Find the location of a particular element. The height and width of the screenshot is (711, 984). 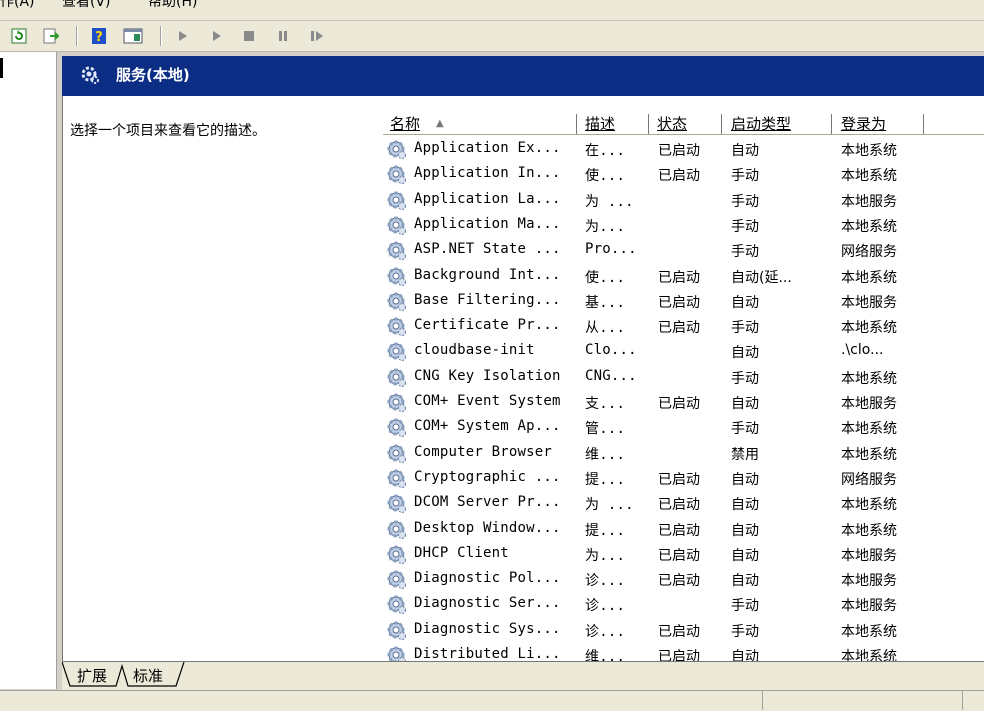

table-row: CNG Key Isolation CNG... 手动 本地系统 is located at coordinates (683, 377).